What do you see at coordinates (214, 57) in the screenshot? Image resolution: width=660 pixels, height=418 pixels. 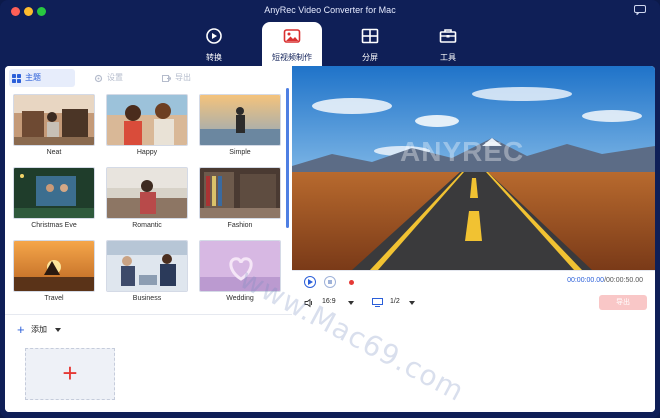 I see `tab-convert-label: 转换` at bounding box center [214, 57].